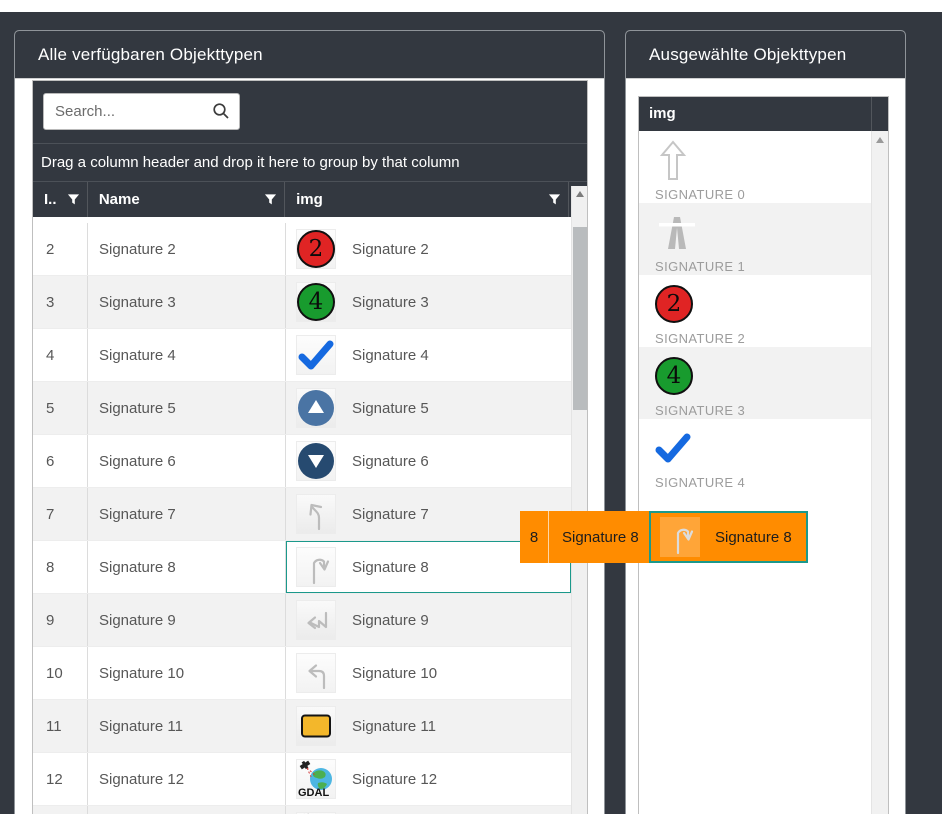 The image size is (942, 814). I want to click on search-icon, so click(221, 111).